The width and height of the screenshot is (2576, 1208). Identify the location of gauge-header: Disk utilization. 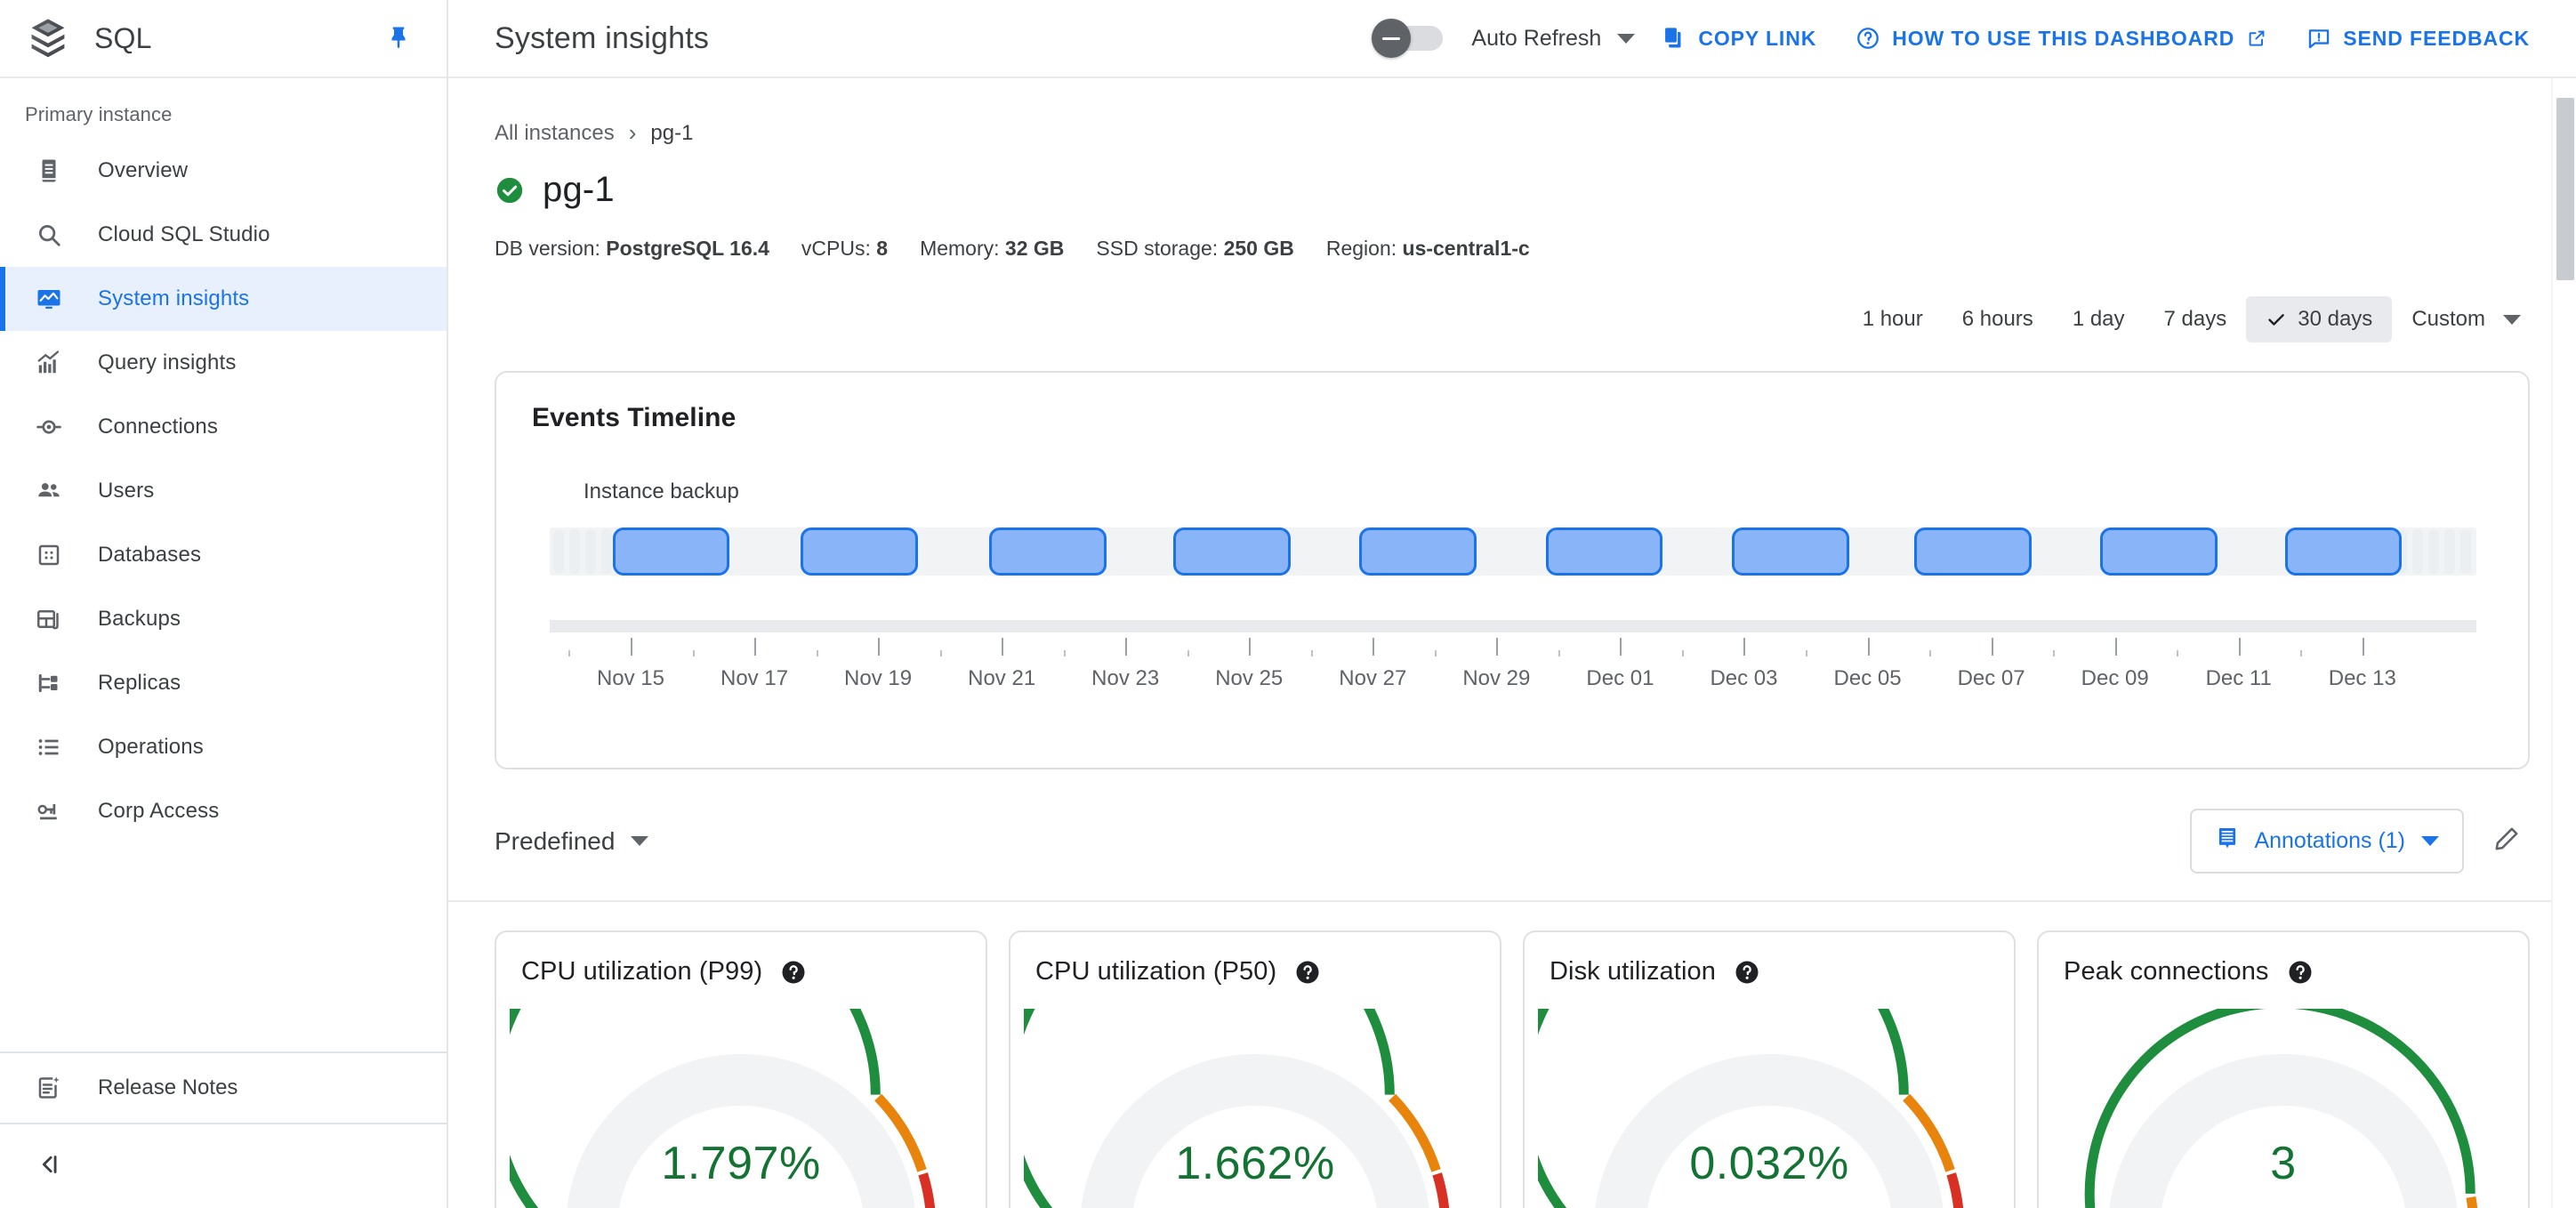
(1769, 972).